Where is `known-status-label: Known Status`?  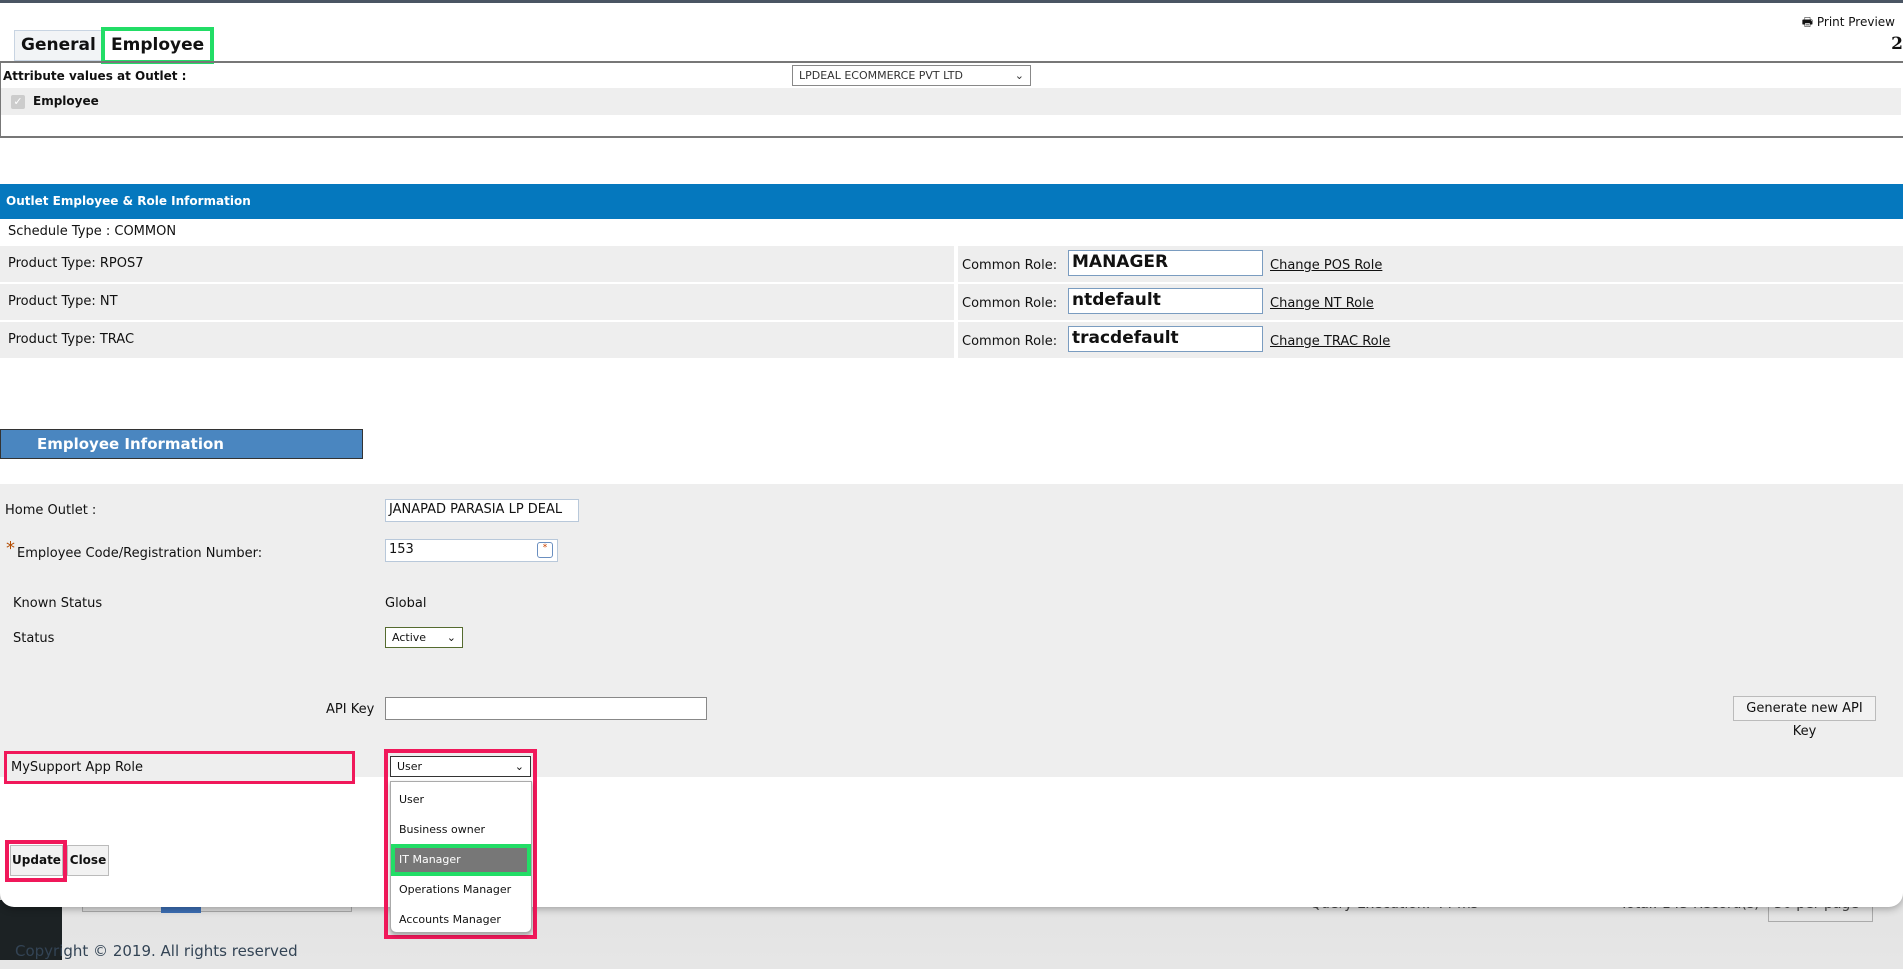 known-status-label: Known Status is located at coordinates (58, 603).